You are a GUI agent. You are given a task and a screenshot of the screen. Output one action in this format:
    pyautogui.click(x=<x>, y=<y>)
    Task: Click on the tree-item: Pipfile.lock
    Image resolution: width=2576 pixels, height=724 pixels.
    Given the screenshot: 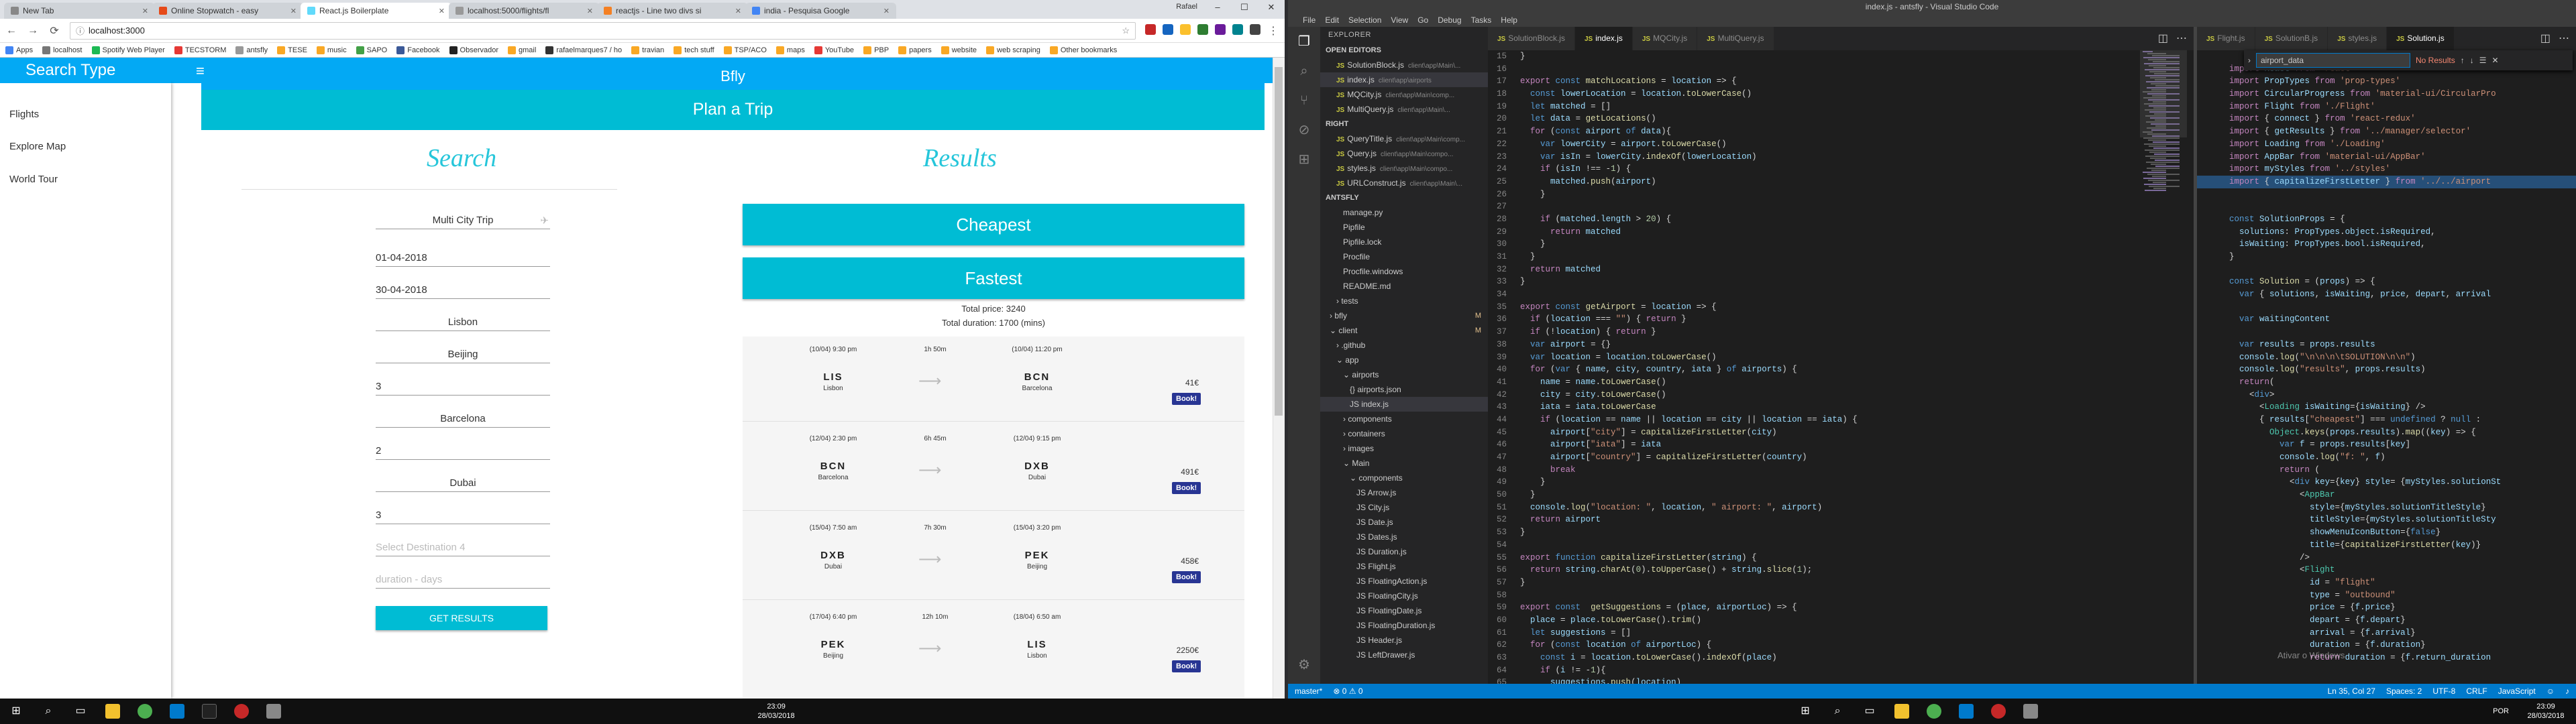 What is the action you would take?
    pyautogui.click(x=1404, y=242)
    